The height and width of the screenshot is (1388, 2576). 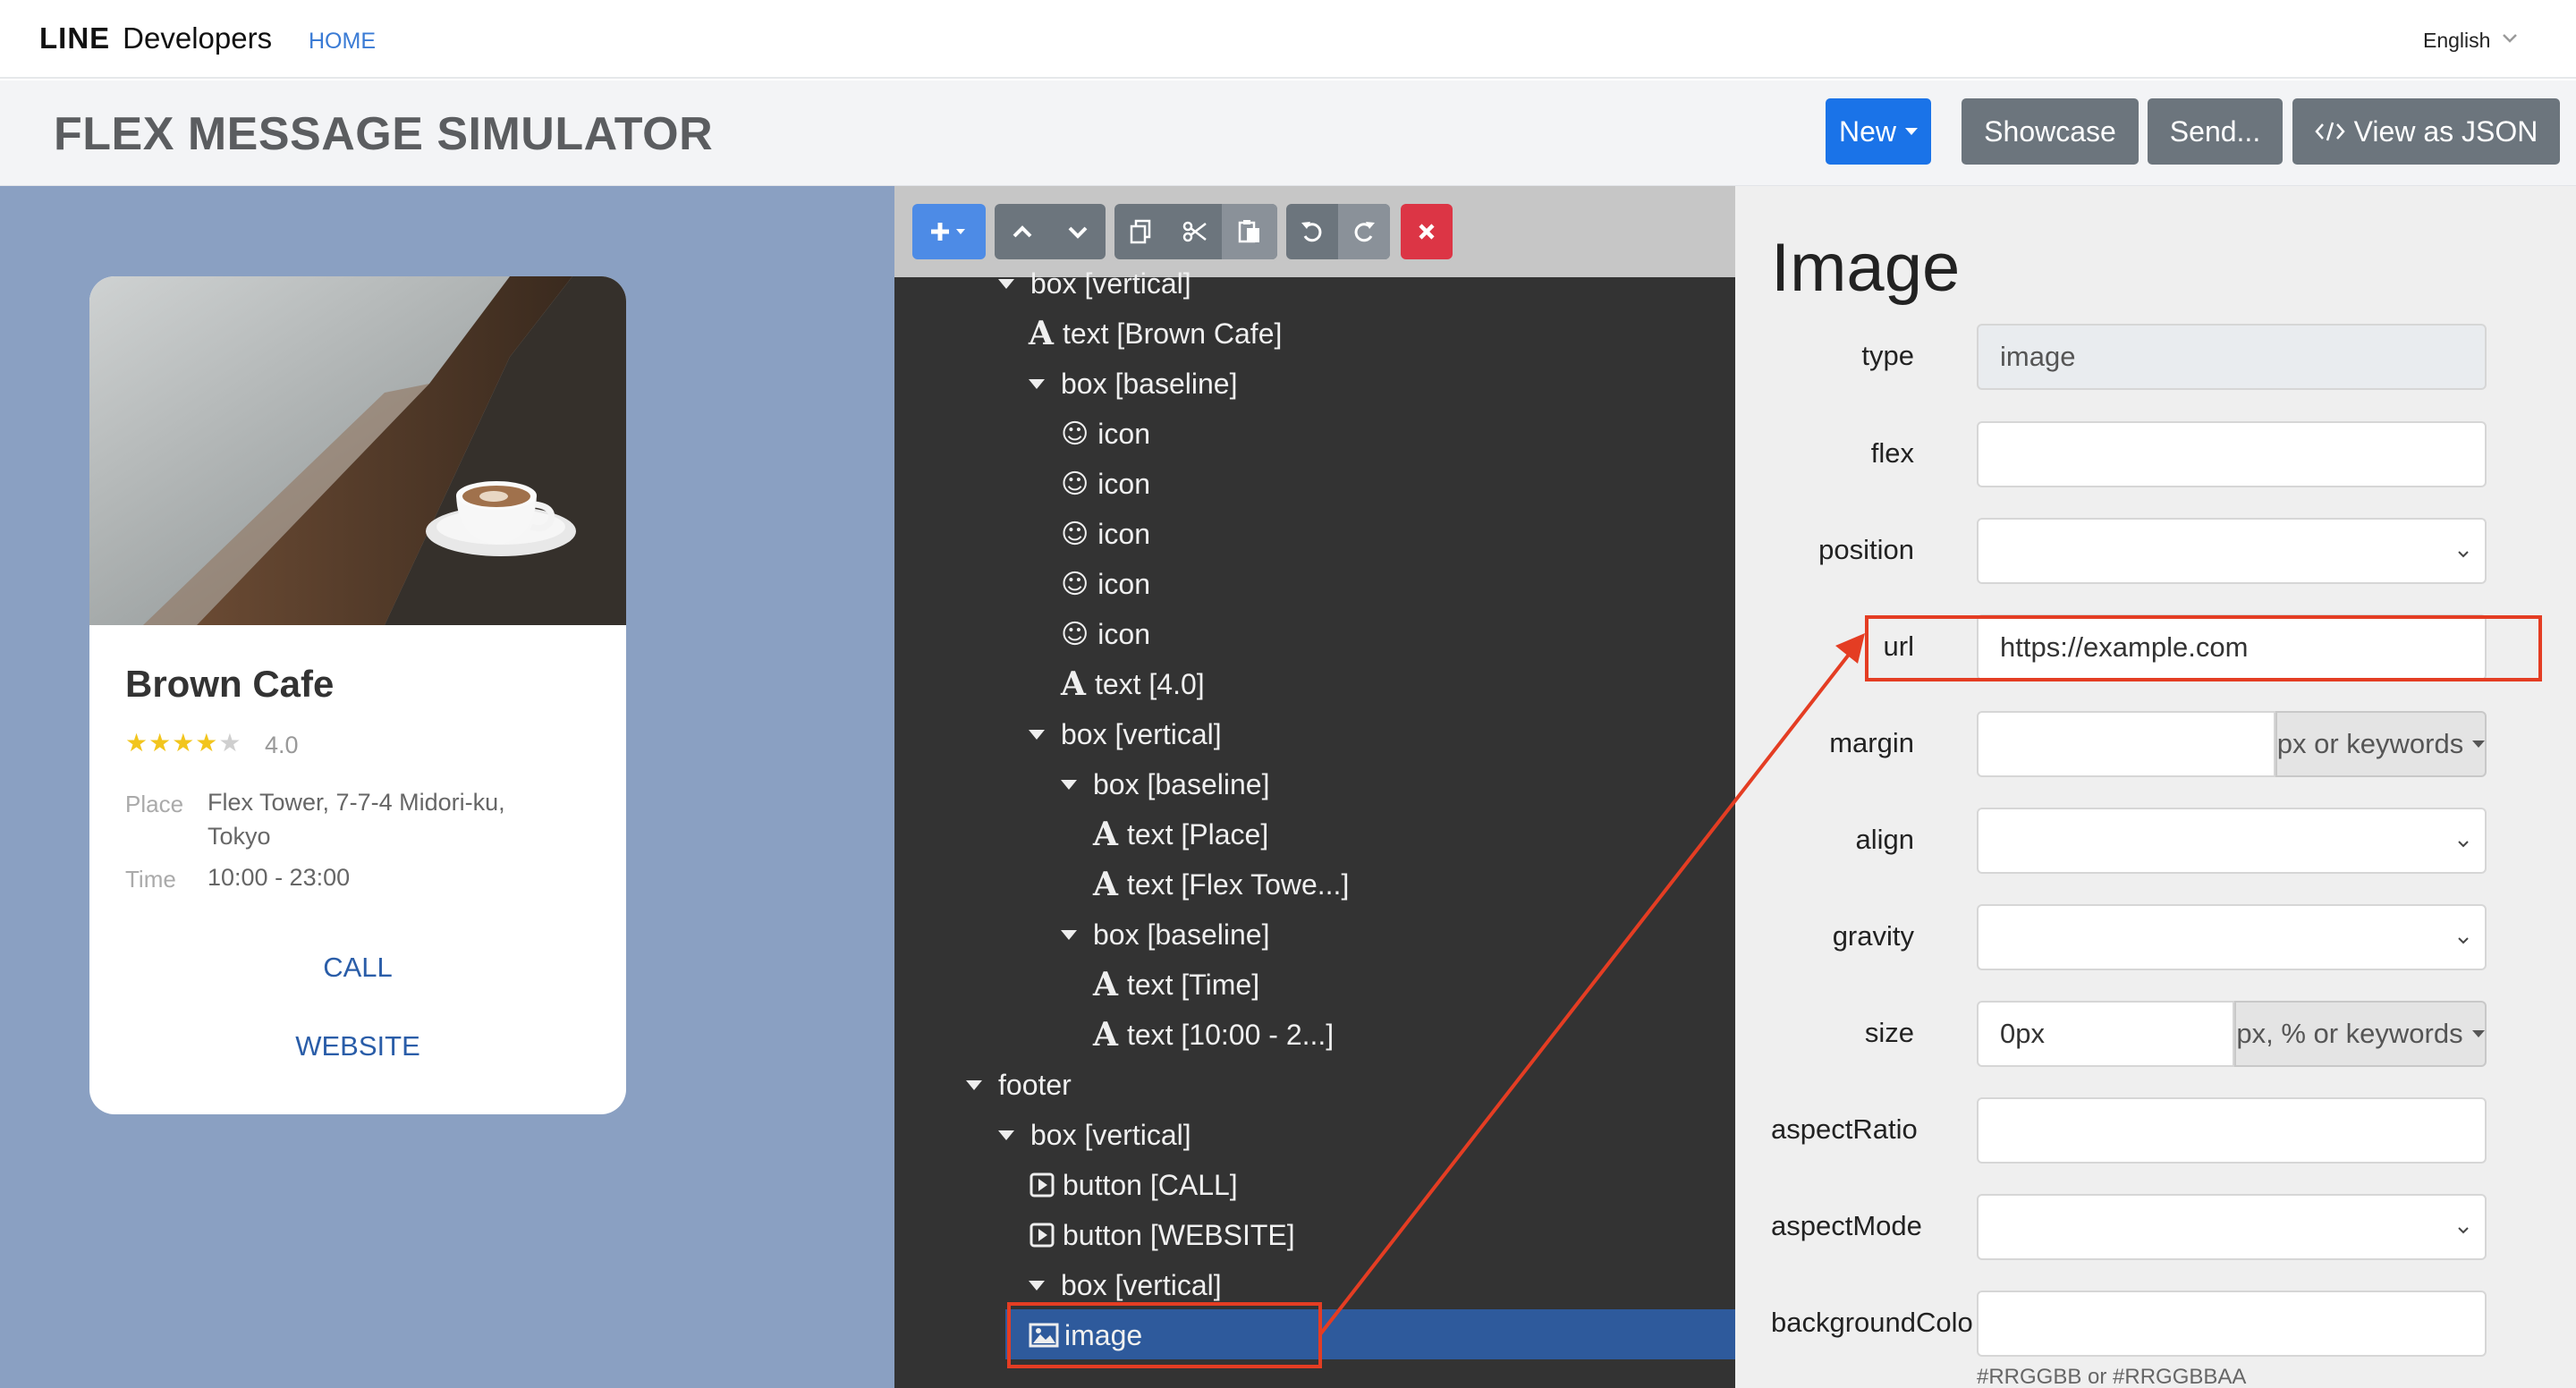 I want to click on tree-node: Atext [Place], so click(x=1180, y=834).